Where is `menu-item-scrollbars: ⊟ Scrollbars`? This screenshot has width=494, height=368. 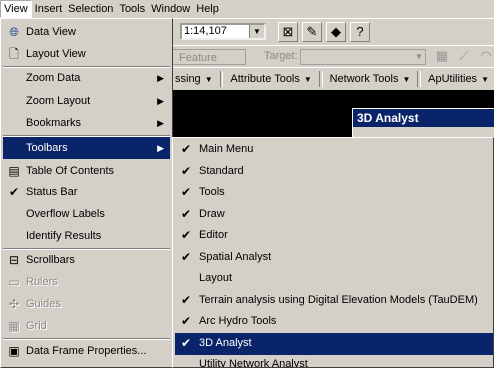
menu-item-scrollbars: ⊟ Scrollbars is located at coordinates (86, 260).